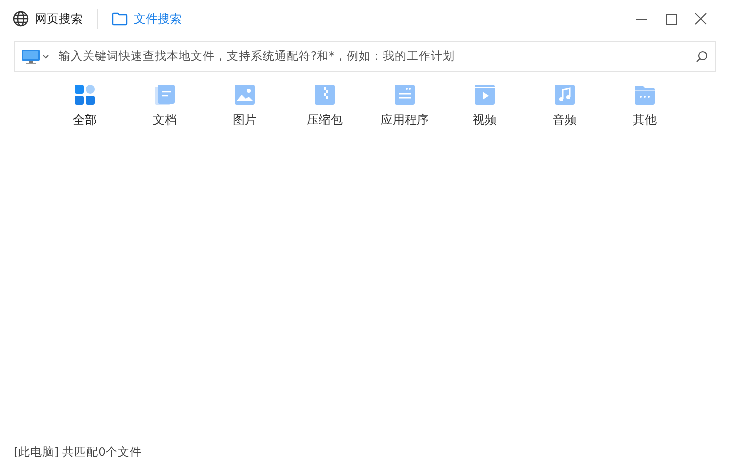 The width and height of the screenshot is (730, 470). I want to click on search-field: 输入关键词快速查找本地文件，支持系统通配符?和*，例如：我的工作计划, so click(365, 56).